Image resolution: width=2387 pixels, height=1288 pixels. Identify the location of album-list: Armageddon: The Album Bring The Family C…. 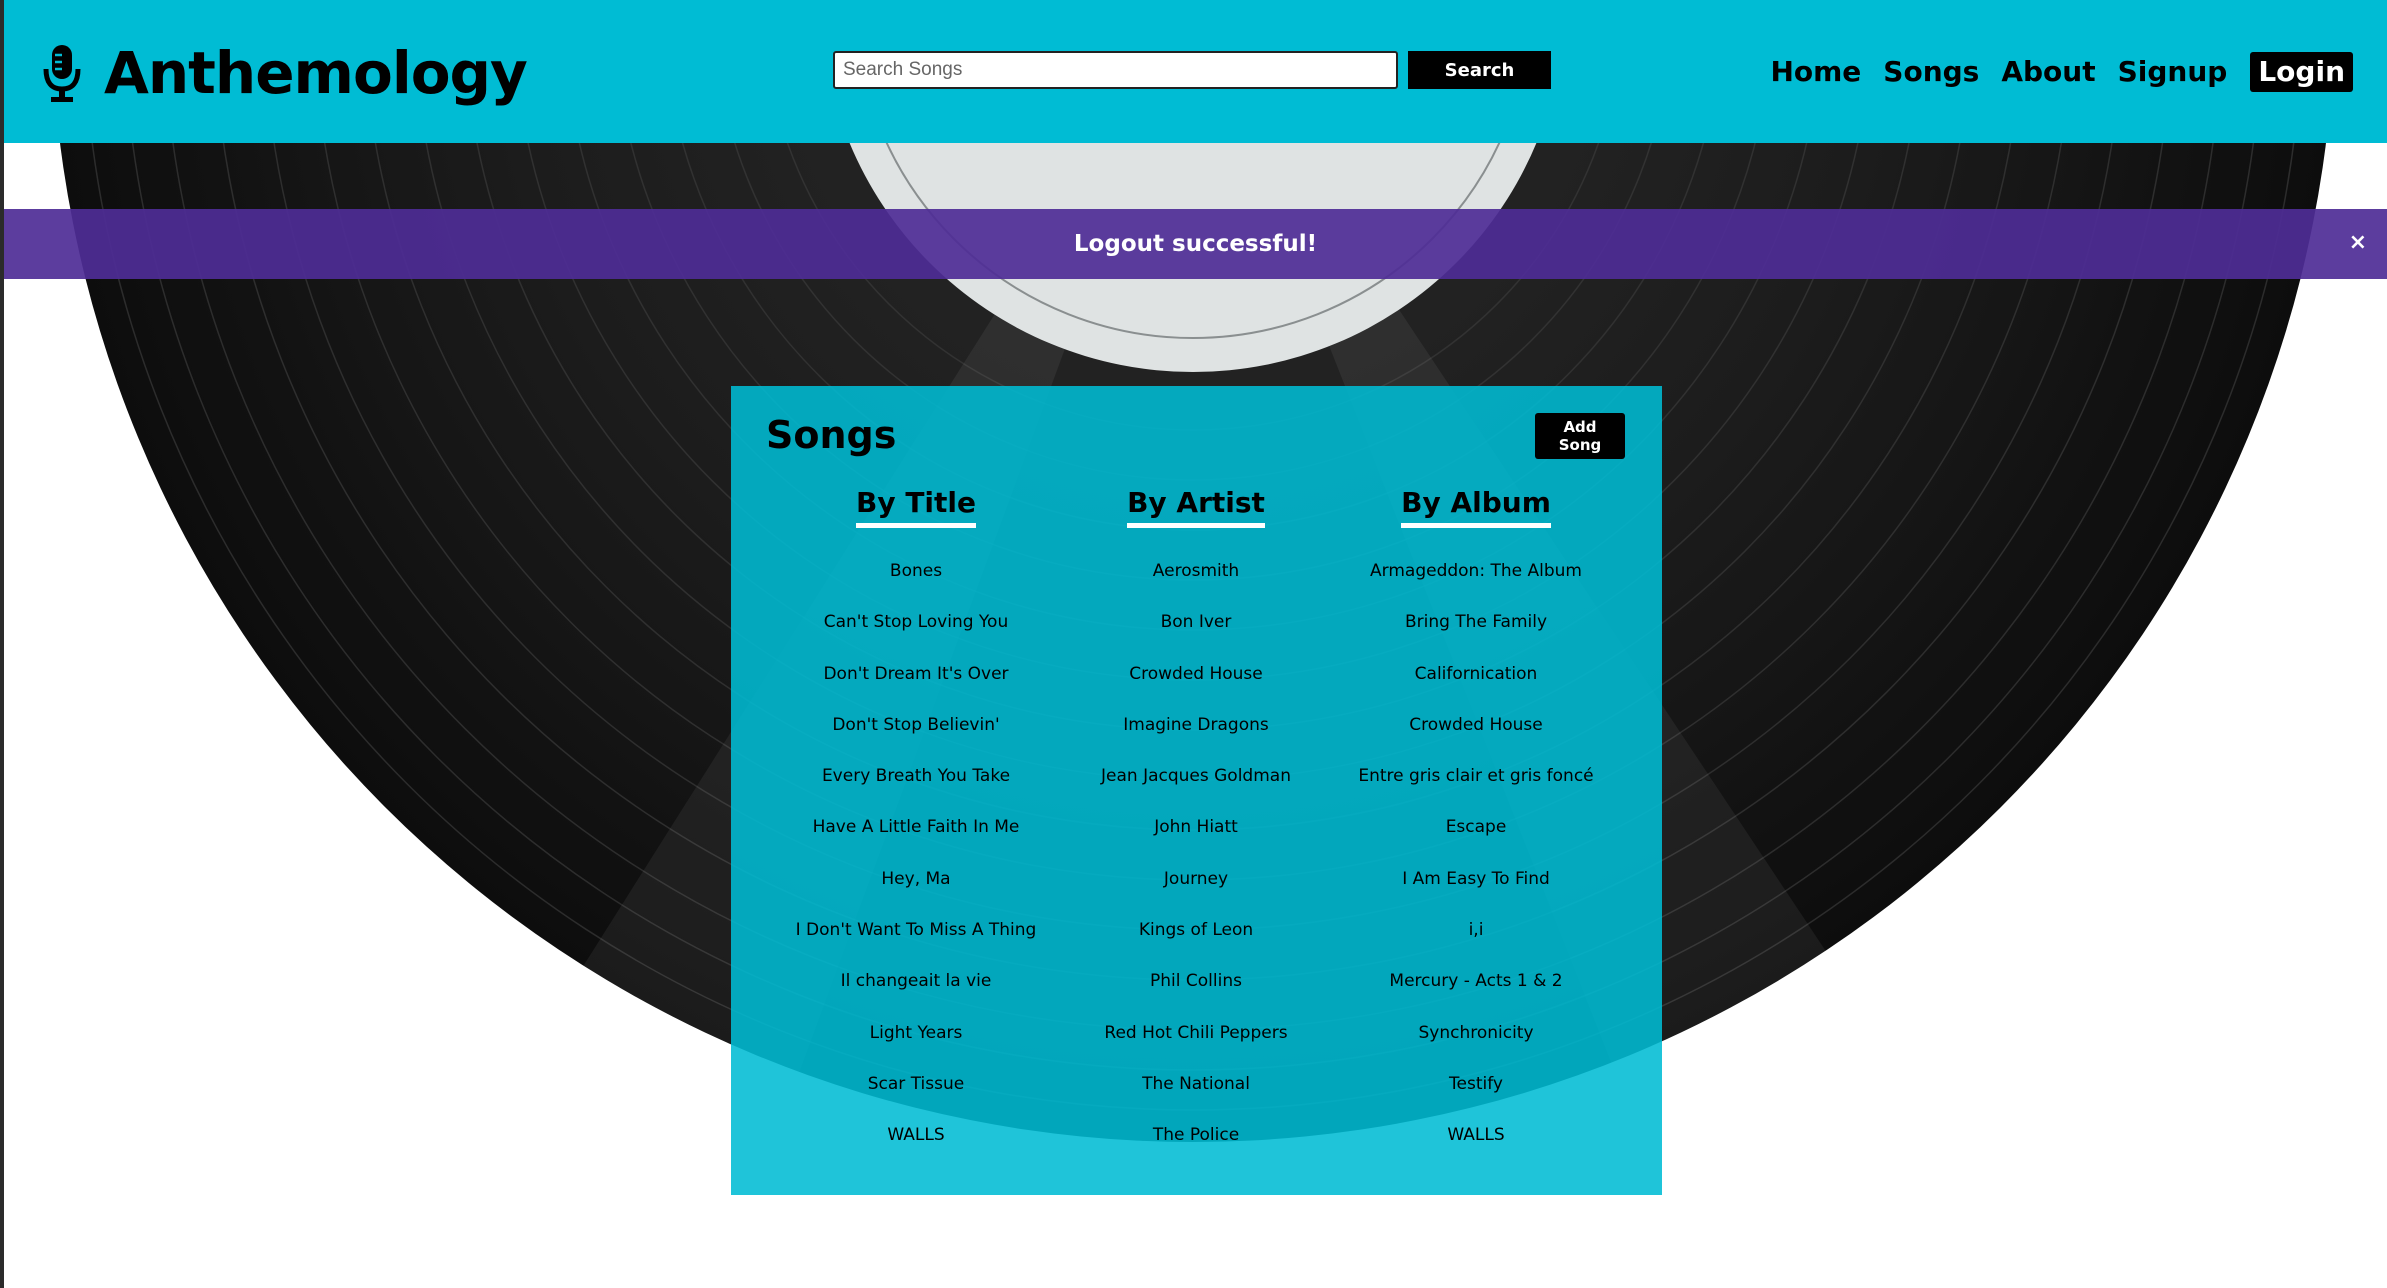
(1476, 854).